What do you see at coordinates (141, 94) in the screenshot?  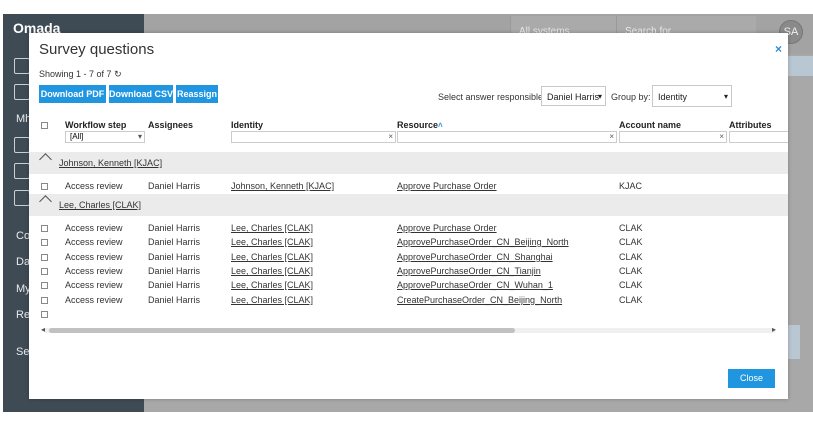 I see `download-csv-button: Download CSV` at bounding box center [141, 94].